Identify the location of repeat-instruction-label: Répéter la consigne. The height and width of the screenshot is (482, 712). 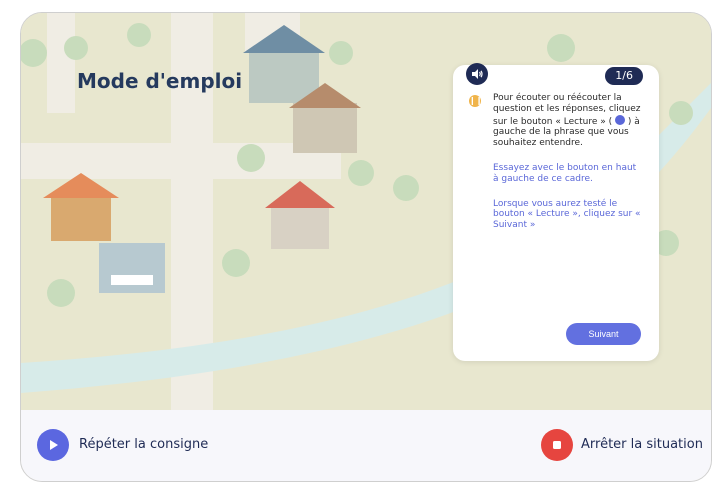
(143, 444).